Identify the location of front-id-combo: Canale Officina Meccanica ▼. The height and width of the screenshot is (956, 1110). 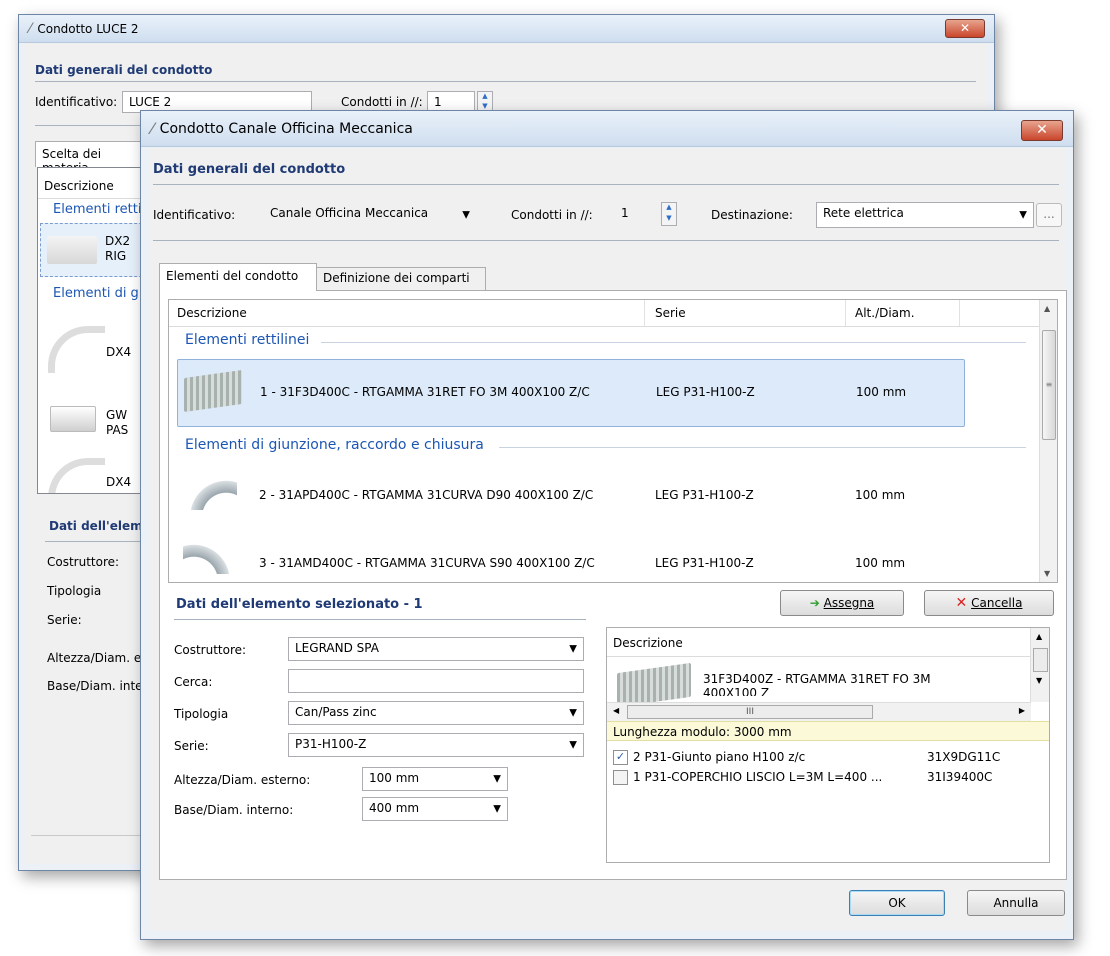
(370, 215).